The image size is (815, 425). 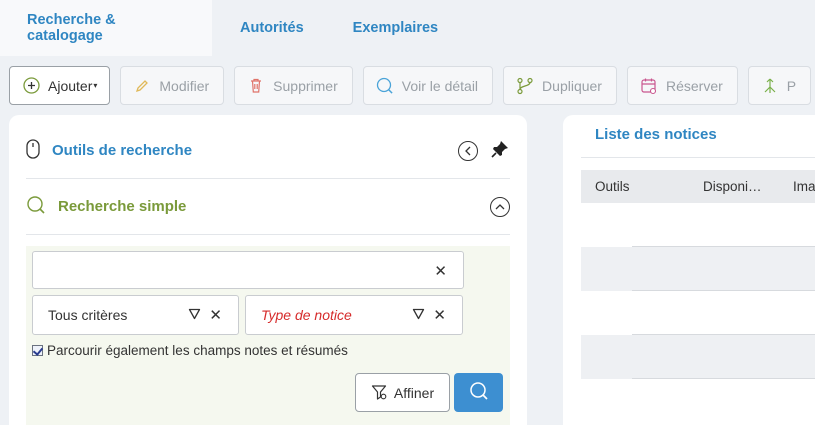 I want to click on filter-icon, so click(x=379, y=392).